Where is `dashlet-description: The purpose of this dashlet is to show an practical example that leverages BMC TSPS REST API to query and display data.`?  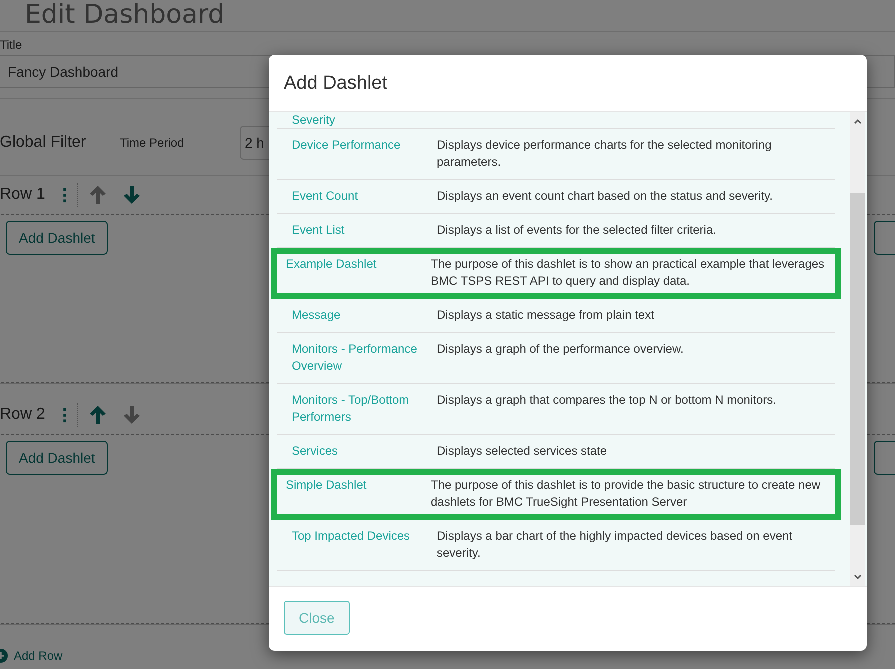 dashlet-description: The purpose of this dashlet is to show an practical example that leverages BMC TSPS REST API to query and display data. is located at coordinates (628, 273).